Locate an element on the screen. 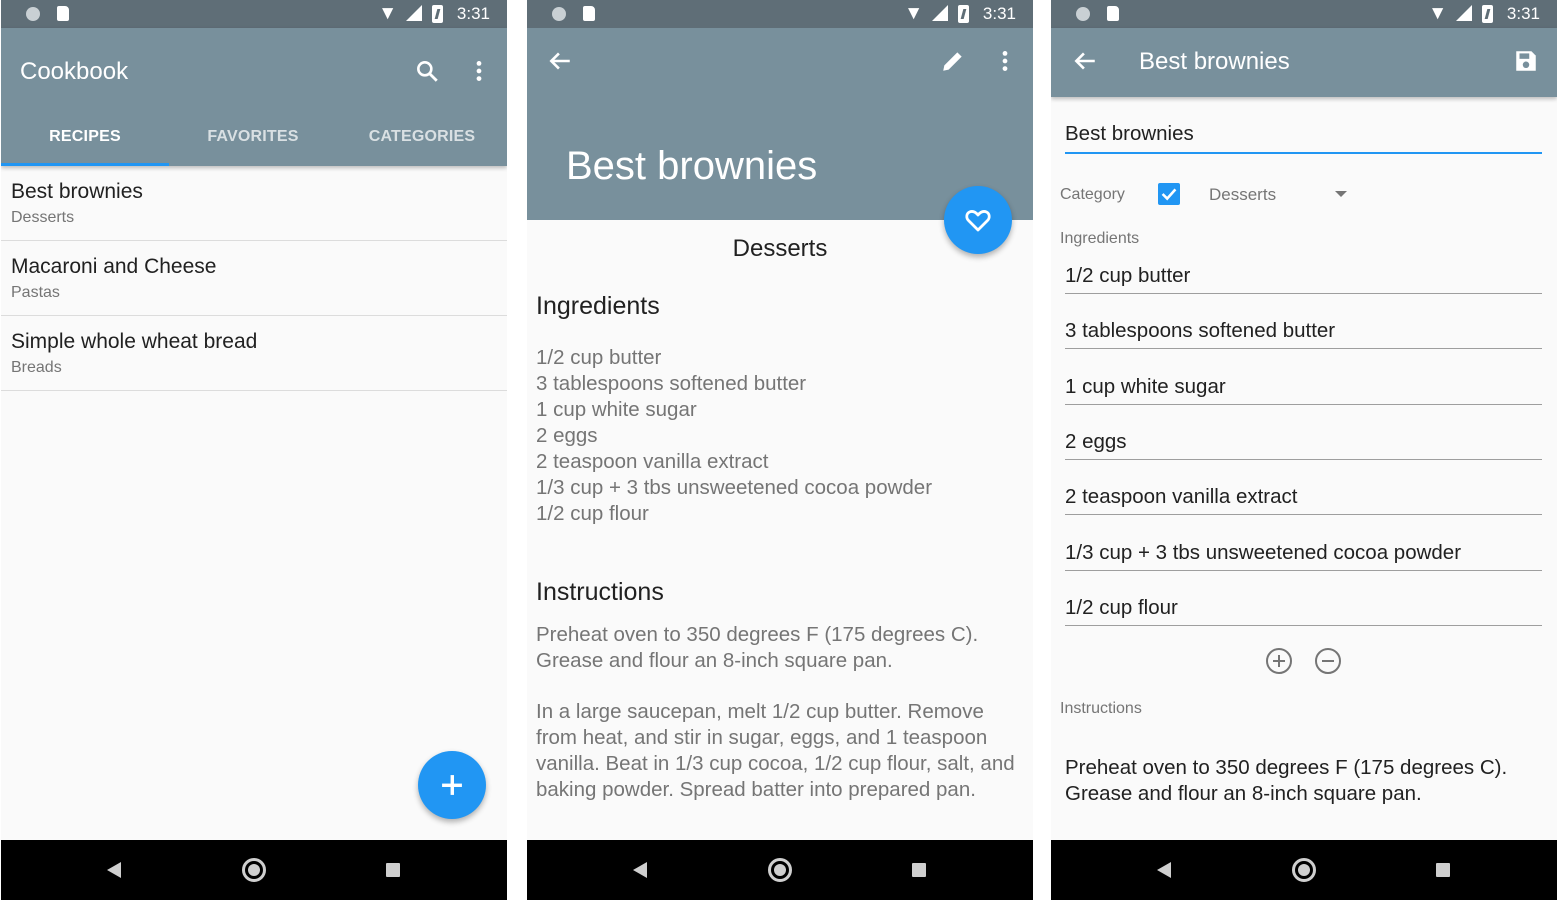  recipe-list-item: Simple whole wheat bread Breads is located at coordinates (254, 353).